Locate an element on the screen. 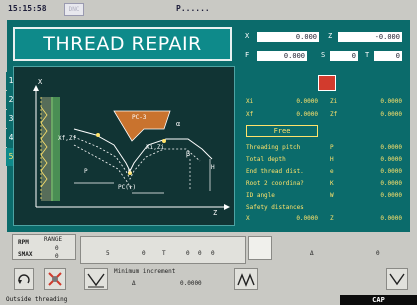 This screenshot has width=417, height=305. range-label: RANGE is located at coordinates (53, 239).